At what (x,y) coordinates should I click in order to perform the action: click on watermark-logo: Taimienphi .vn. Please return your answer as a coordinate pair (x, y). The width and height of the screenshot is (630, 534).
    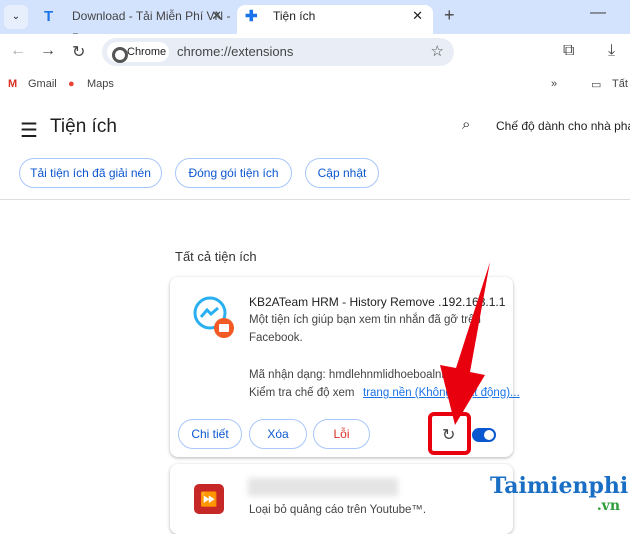
    Looking at the image, I should click on (559, 493).